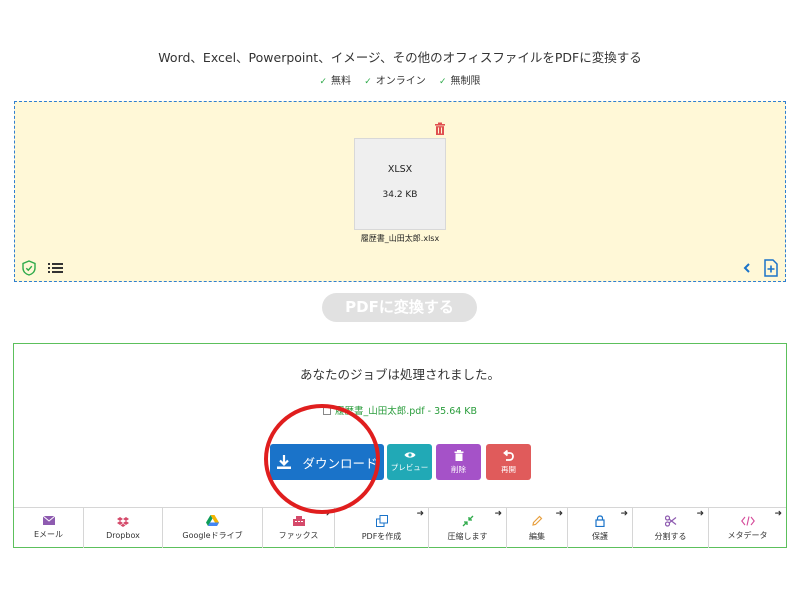  I want to click on tool-split: ➜ 分割する, so click(671, 528).